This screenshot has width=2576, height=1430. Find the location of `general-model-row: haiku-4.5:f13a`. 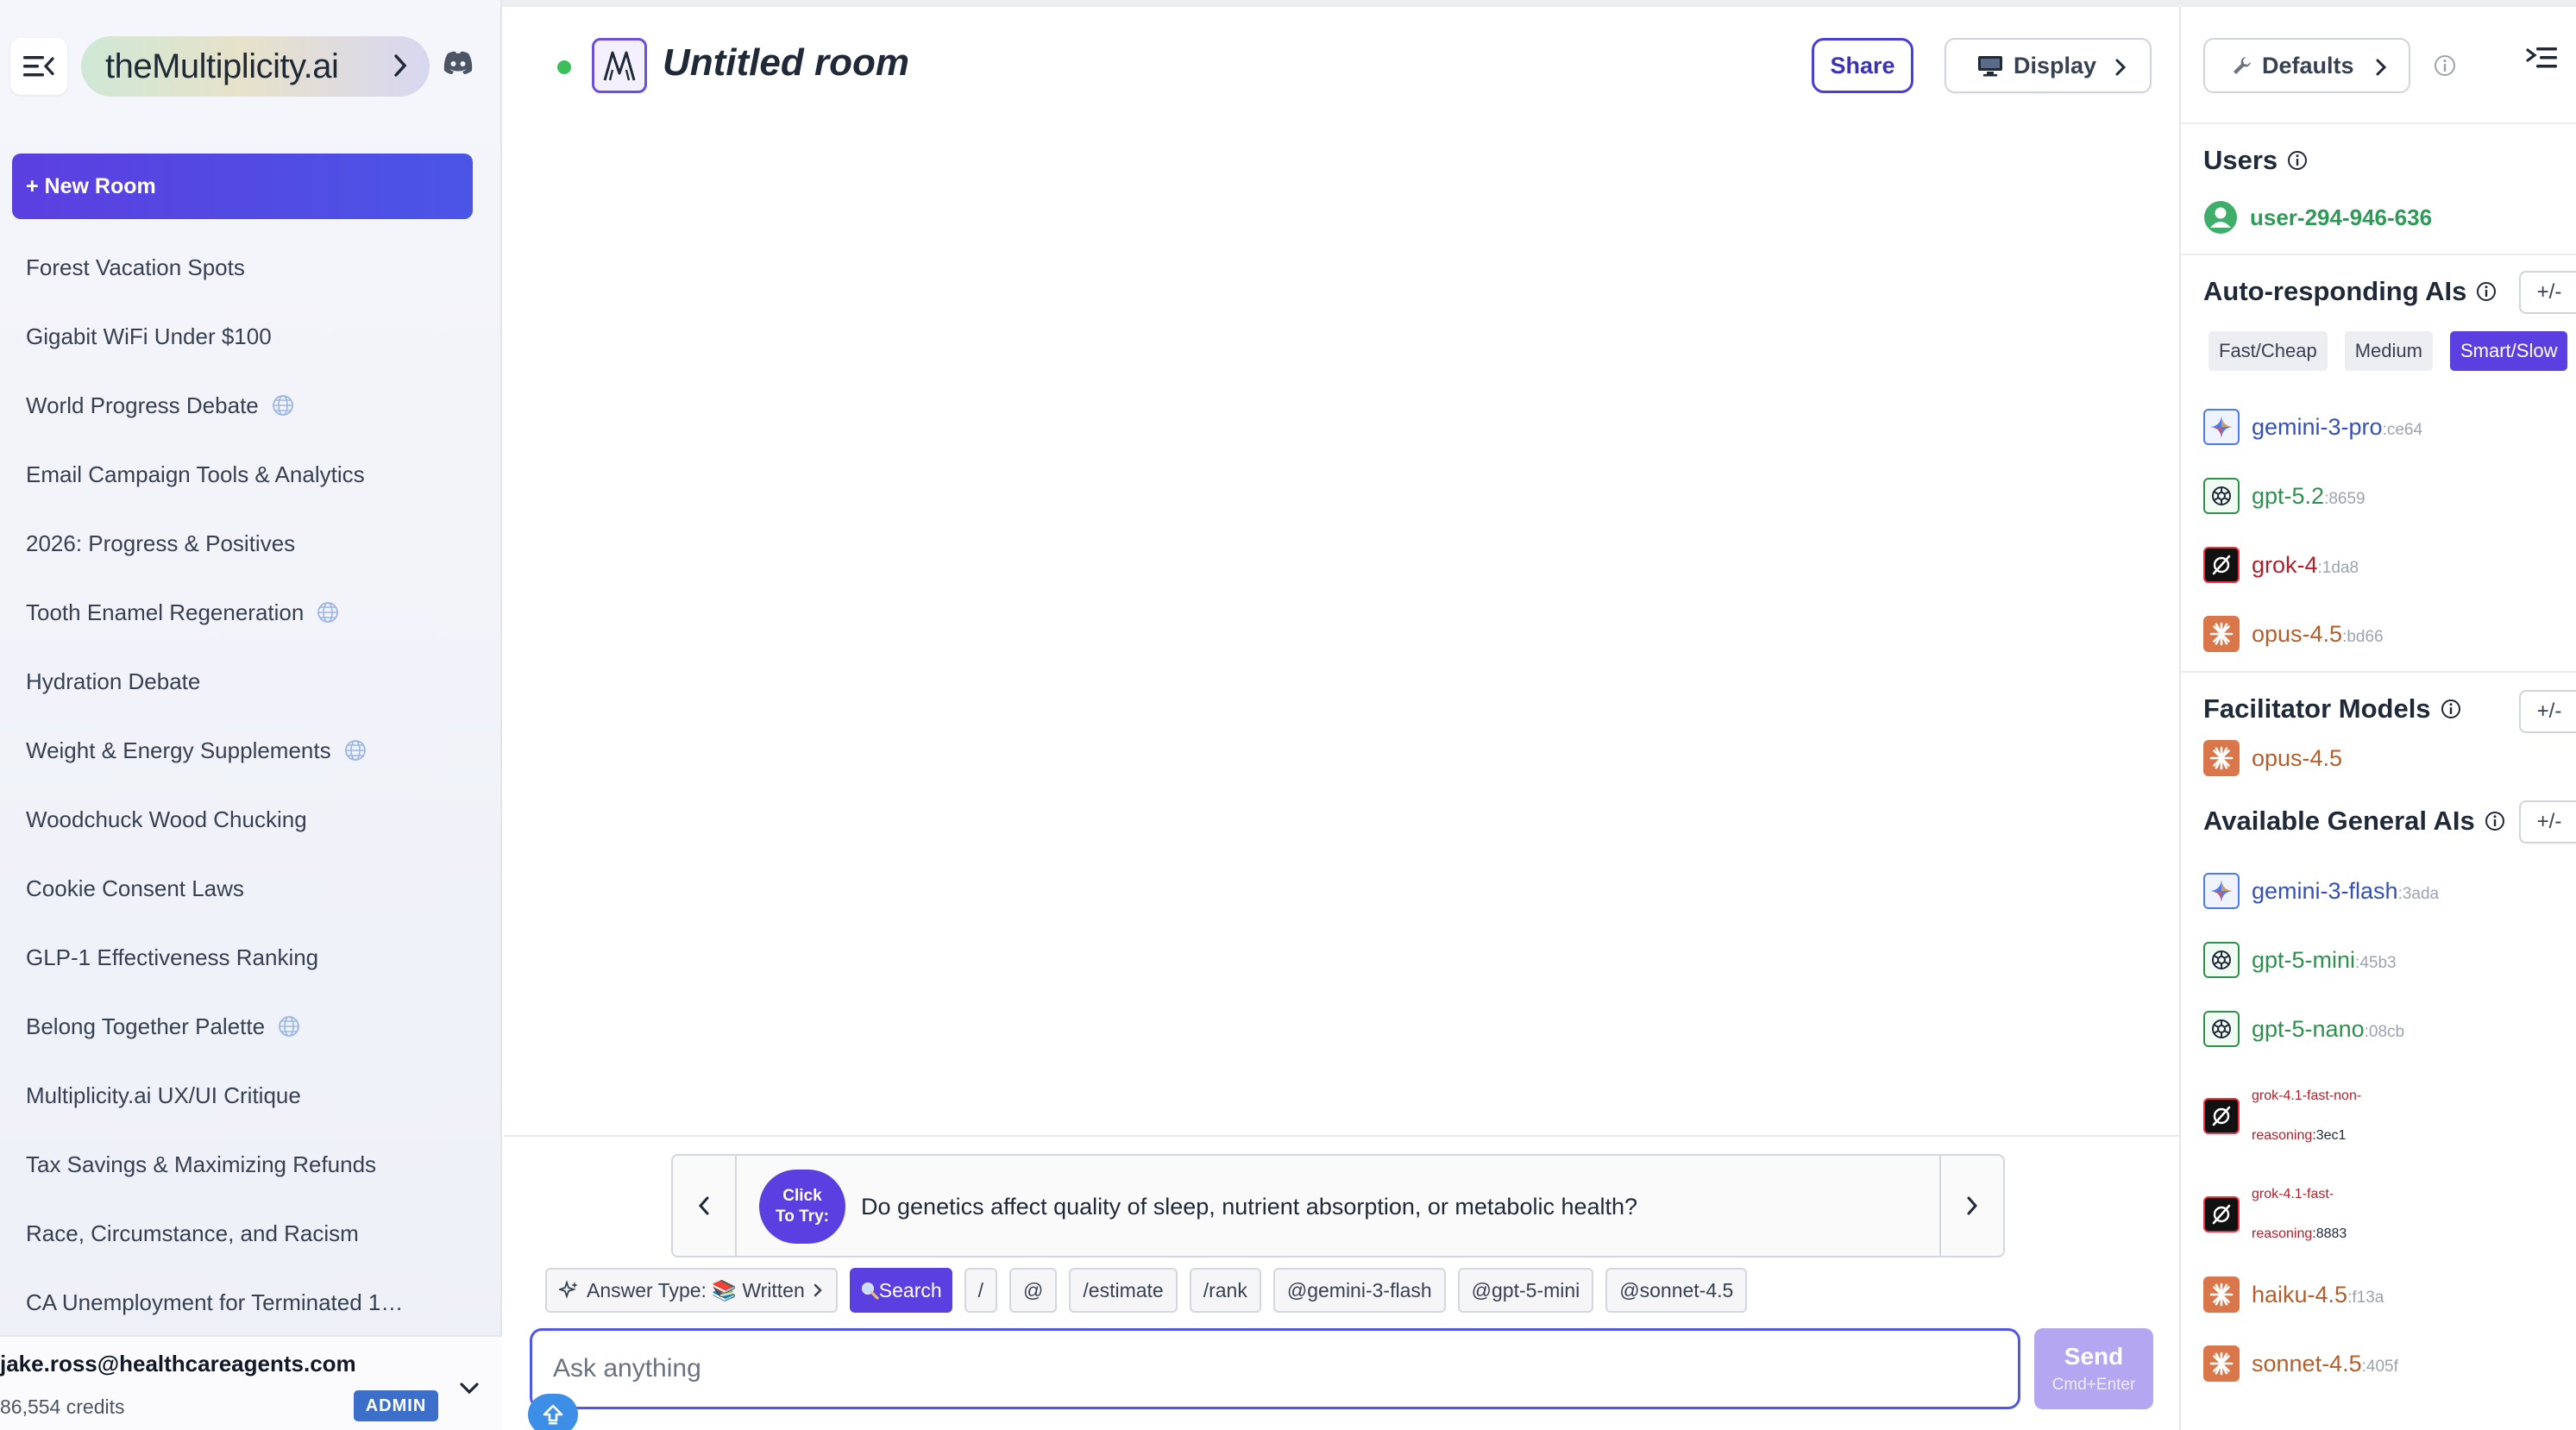

general-model-row: haiku-4.5:f13a is located at coordinates (2293, 1294).